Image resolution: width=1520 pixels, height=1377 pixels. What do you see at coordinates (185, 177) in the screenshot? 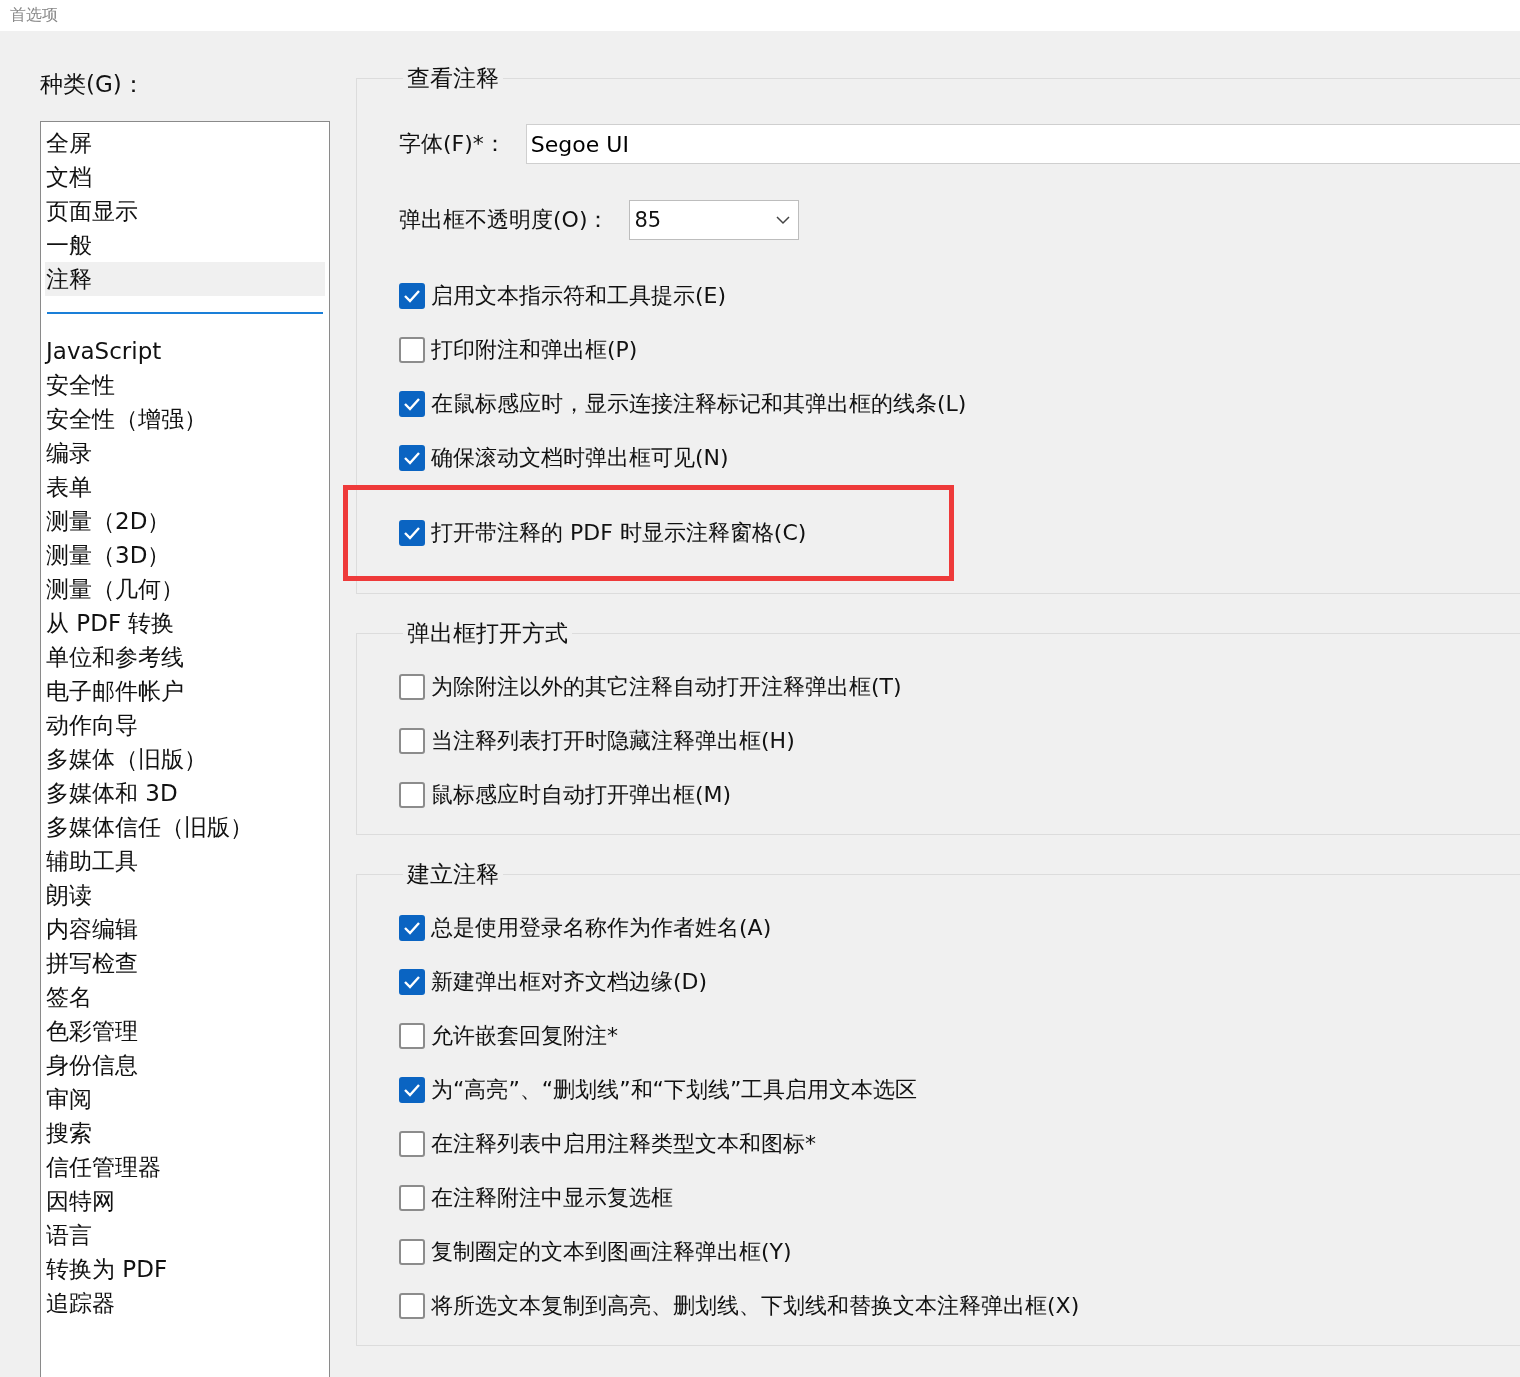
I see `category-item: 文档` at bounding box center [185, 177].